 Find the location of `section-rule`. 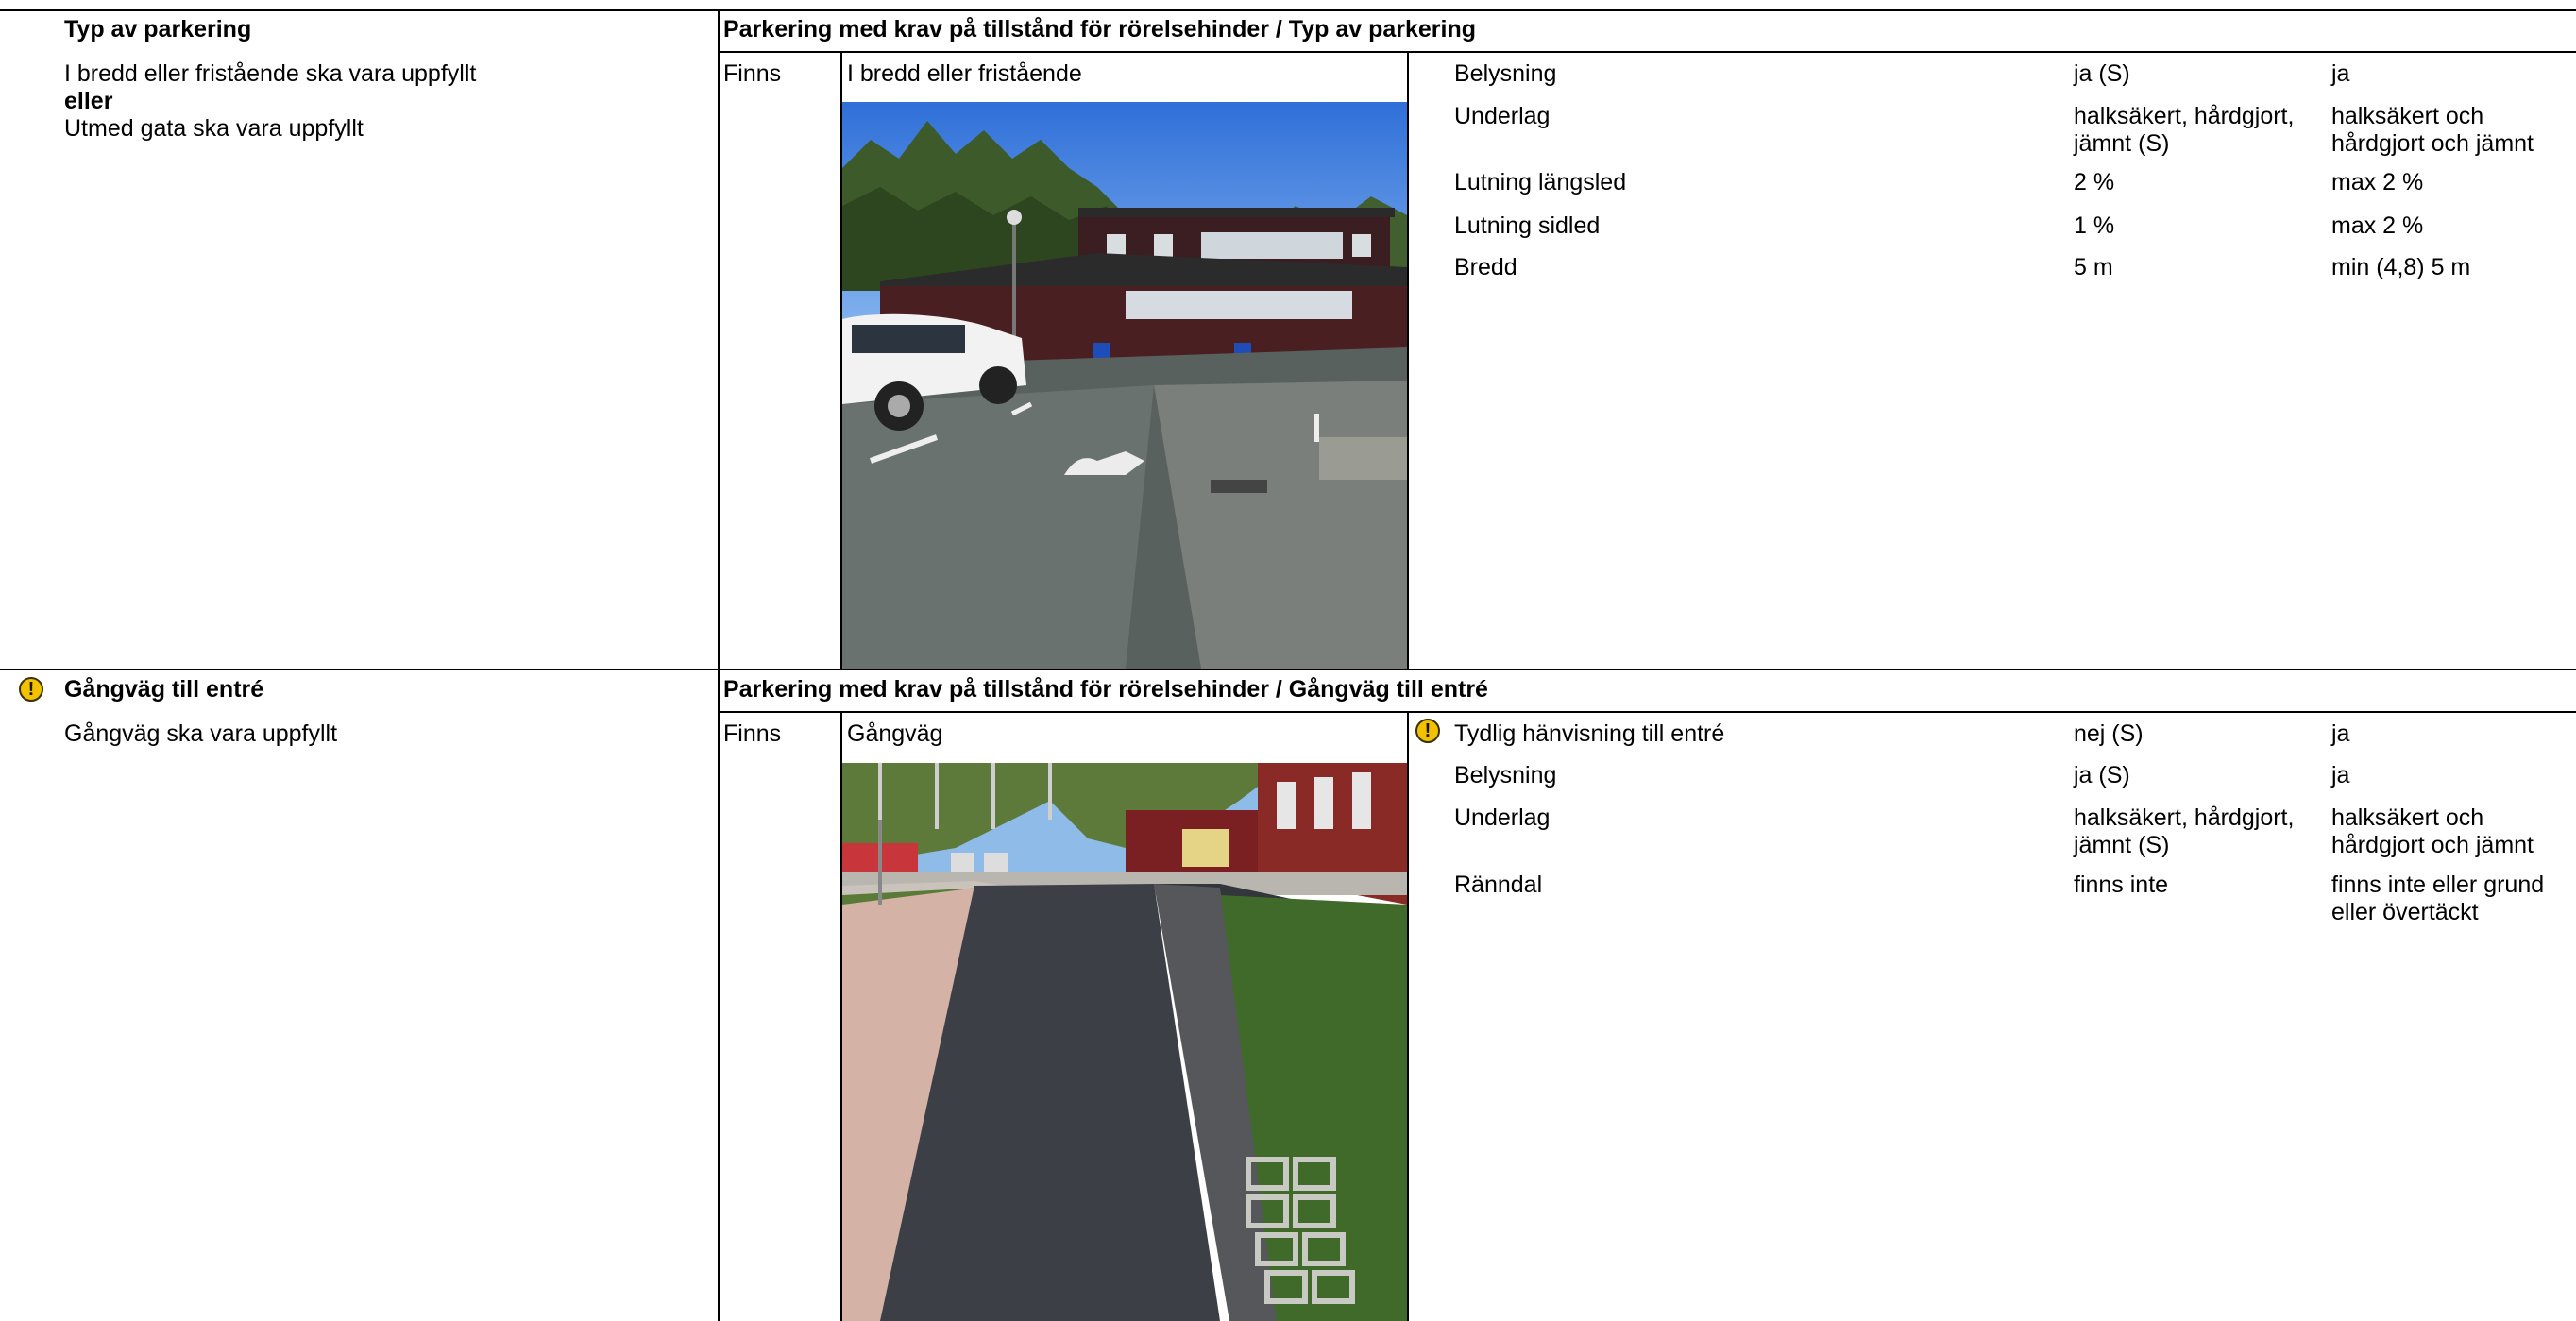

section-rule is located at coordinates (1288, 669).